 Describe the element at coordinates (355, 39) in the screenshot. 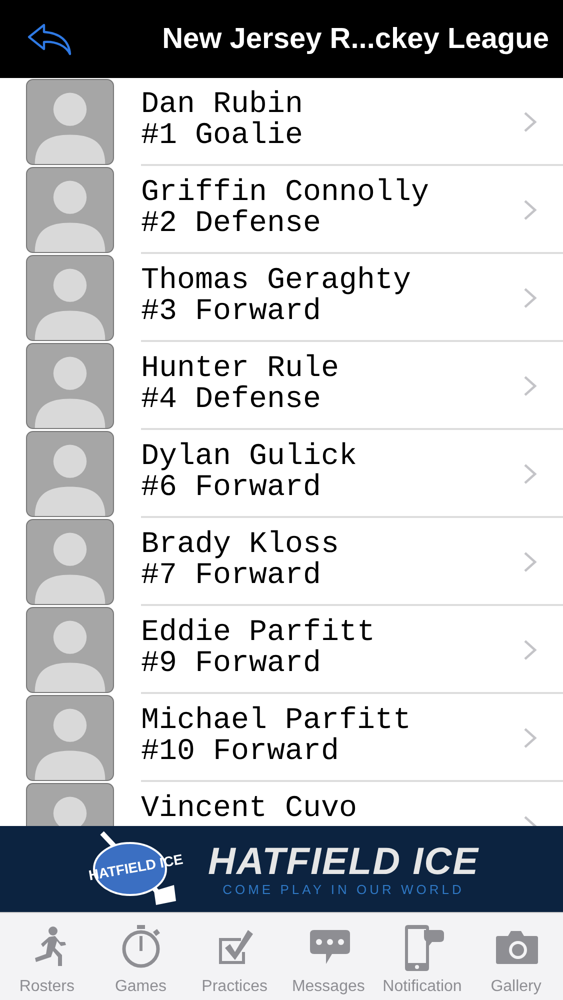

I see `screen-title: New Jersey R...ckey League` at that location.